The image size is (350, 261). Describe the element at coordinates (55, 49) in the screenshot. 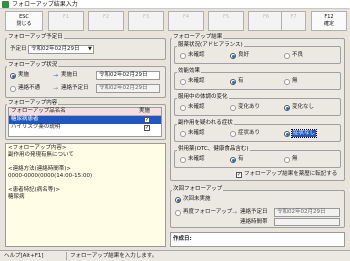

I see `planned-date-value: 令和02年02月29日` at that location.